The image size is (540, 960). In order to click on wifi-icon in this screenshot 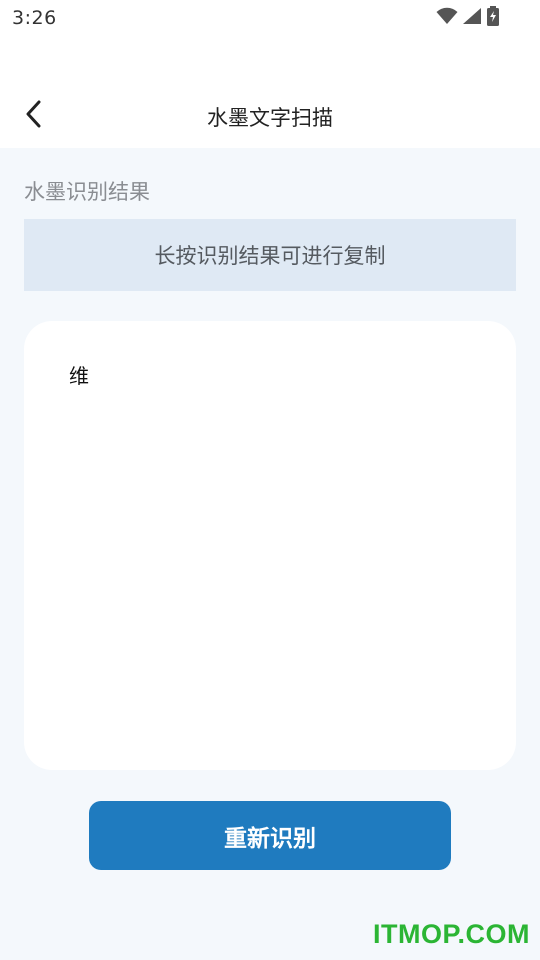, I will do `click(447, 18)`.